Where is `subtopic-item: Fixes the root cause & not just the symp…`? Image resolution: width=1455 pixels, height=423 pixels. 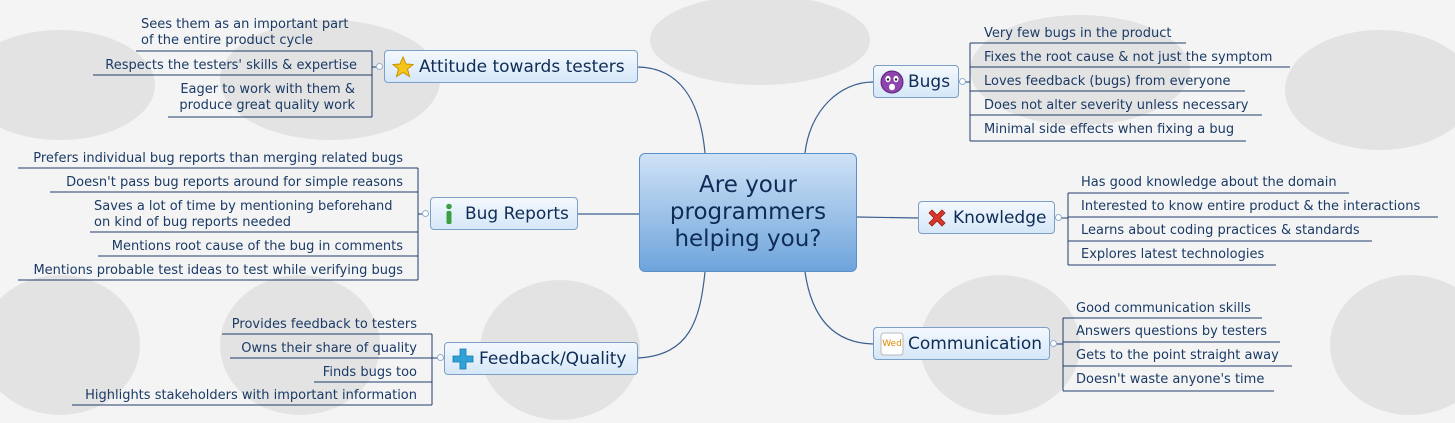
subtopic-item: Fixes the root cause & not just the symp… is located at coordinates (1128, 58).